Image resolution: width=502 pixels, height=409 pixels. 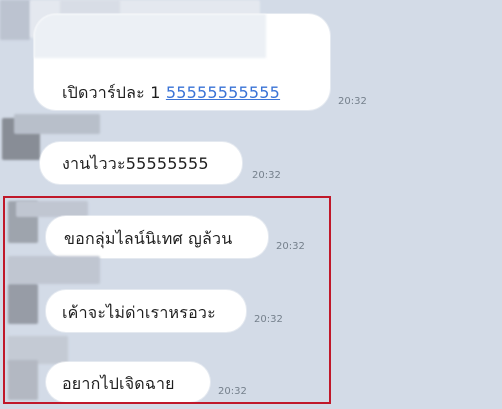 I want to click on message-text-2: งานไววะ55555555, so click(x=135, y=163).